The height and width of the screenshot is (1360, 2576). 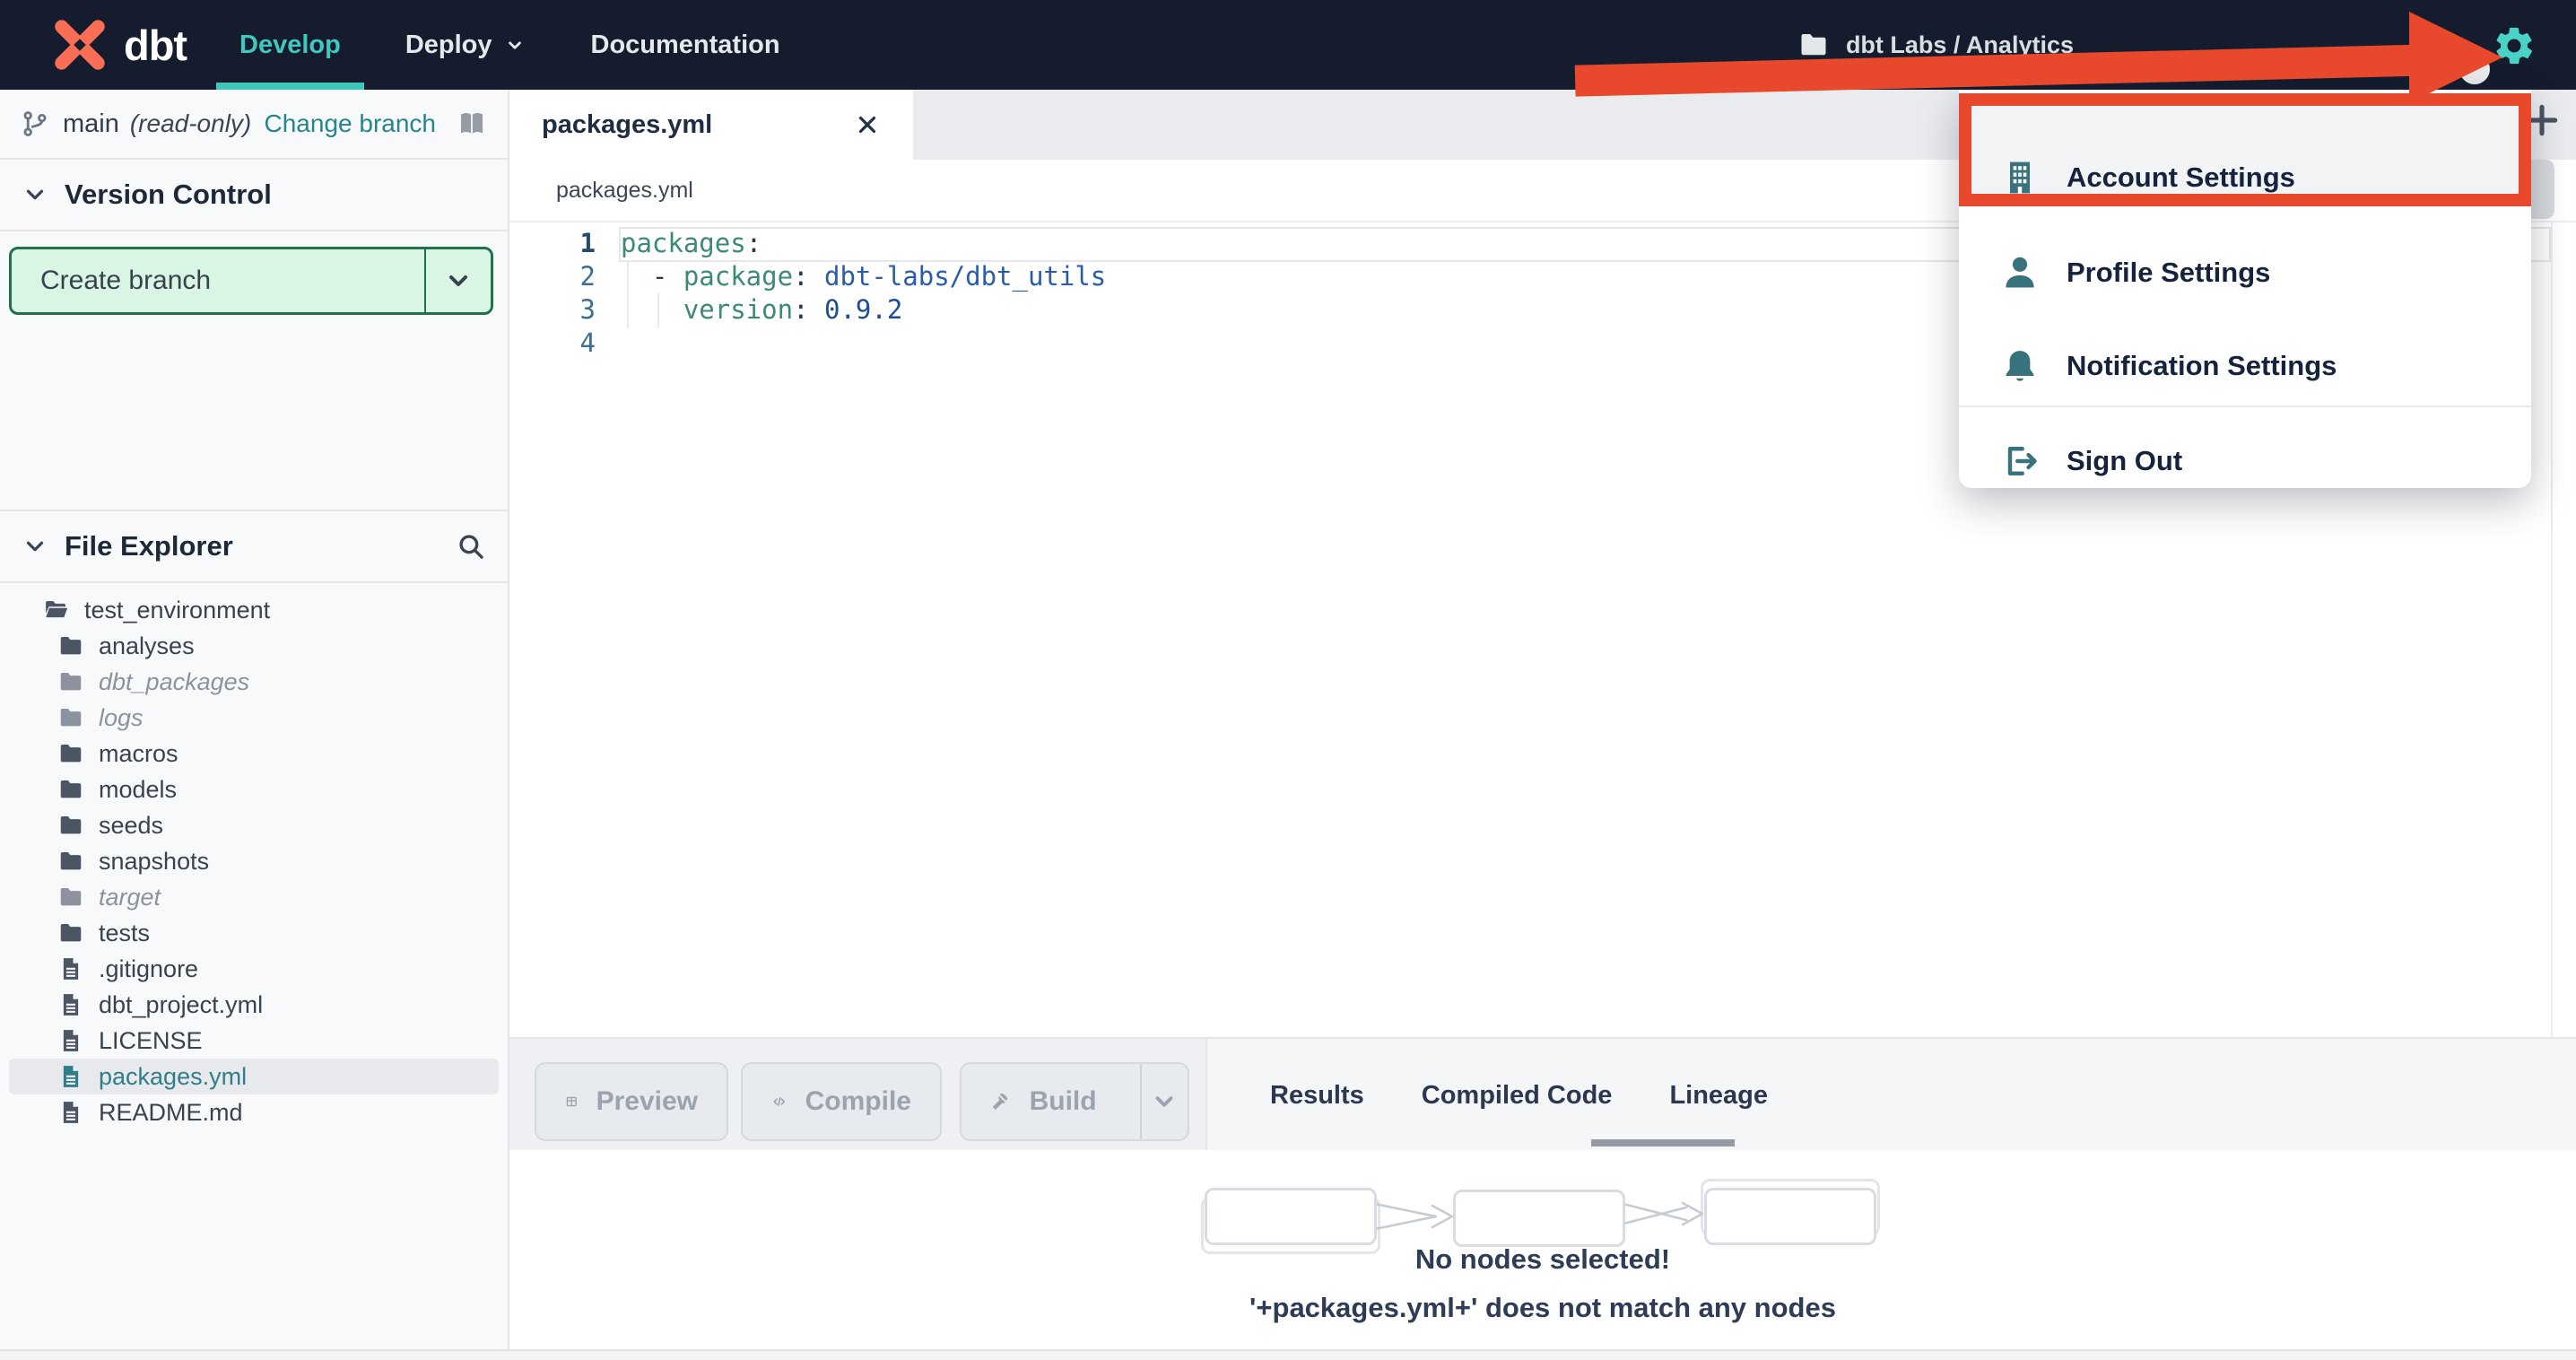 What do you see at coordinates (254, 897) in the screenshot?
I see `file-tree-item-target: target` at bounding box center [254, 897].